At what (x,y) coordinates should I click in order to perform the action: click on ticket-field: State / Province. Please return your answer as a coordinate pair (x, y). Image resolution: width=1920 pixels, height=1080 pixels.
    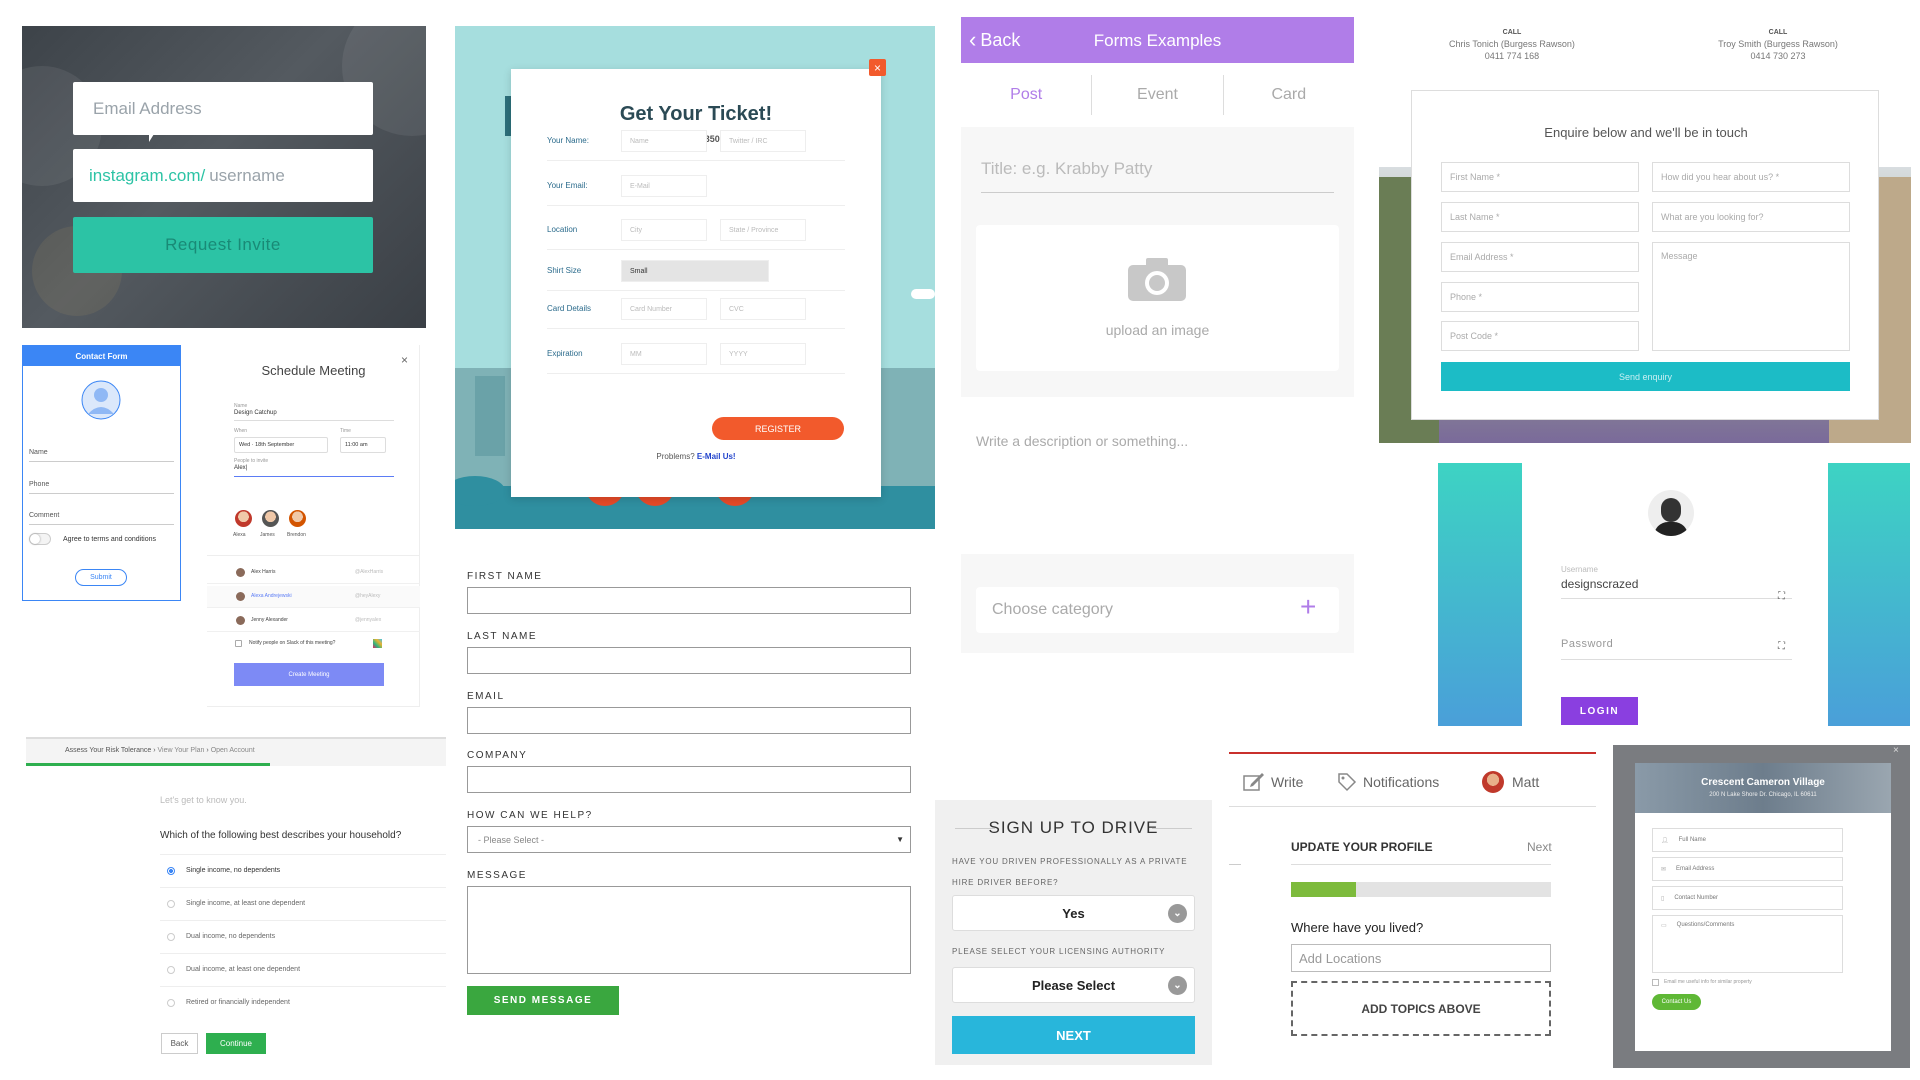
    Looking at the image, I should click on (763, 230).